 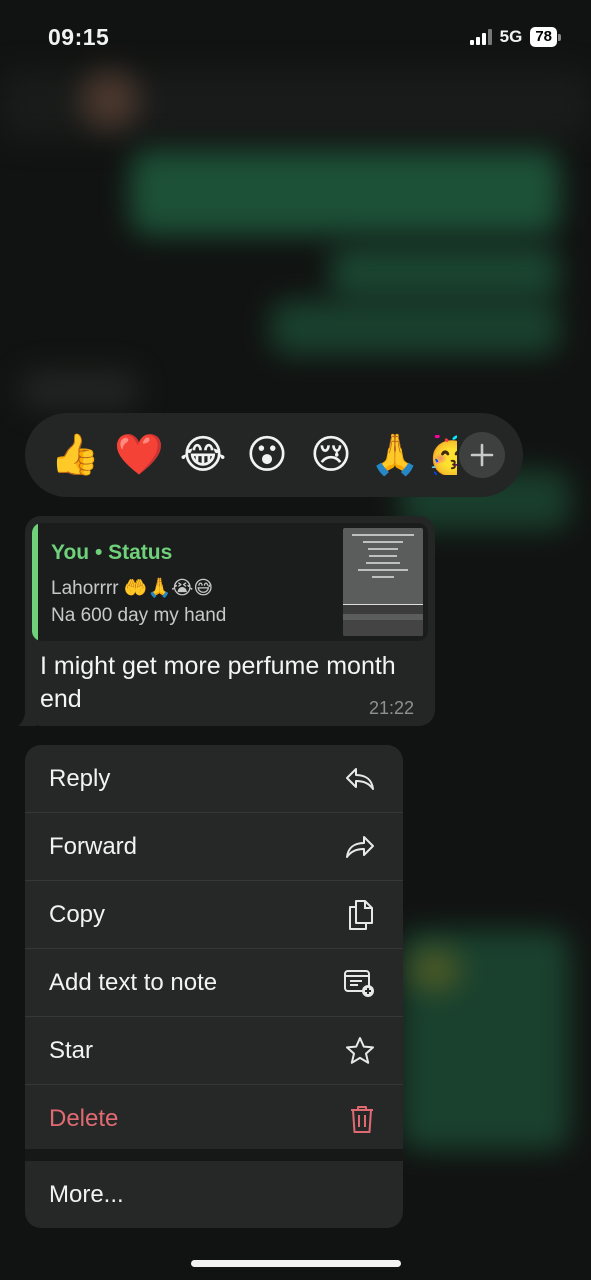 I want to click on menu-item-label: Delete, so click(x=84, y=1118).